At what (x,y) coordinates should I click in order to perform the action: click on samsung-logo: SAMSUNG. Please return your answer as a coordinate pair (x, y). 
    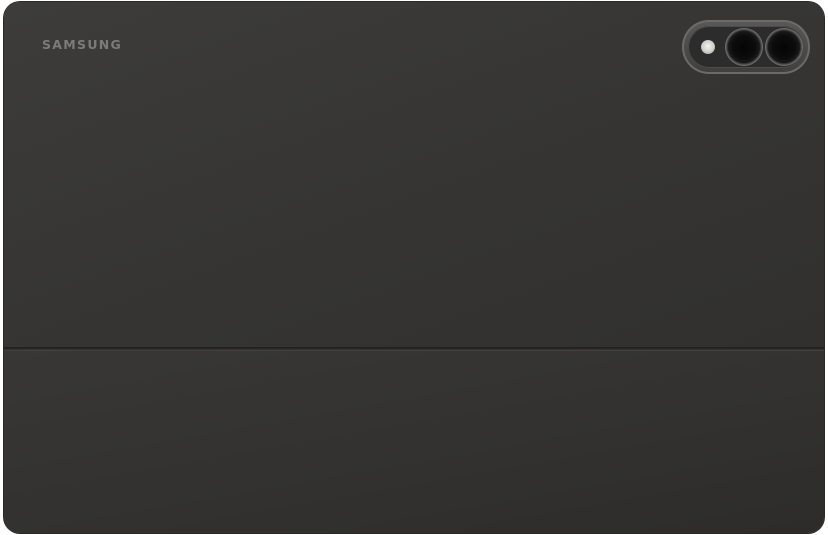
    Looking at the image, I should click on (82, 44).